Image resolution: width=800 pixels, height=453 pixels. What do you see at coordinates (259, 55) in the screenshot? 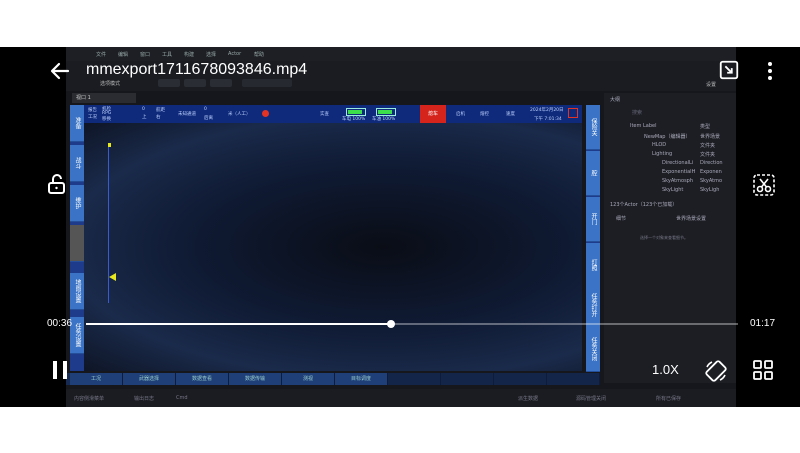
I see `menu-item: 帮助` at bounding box center [259, 55].